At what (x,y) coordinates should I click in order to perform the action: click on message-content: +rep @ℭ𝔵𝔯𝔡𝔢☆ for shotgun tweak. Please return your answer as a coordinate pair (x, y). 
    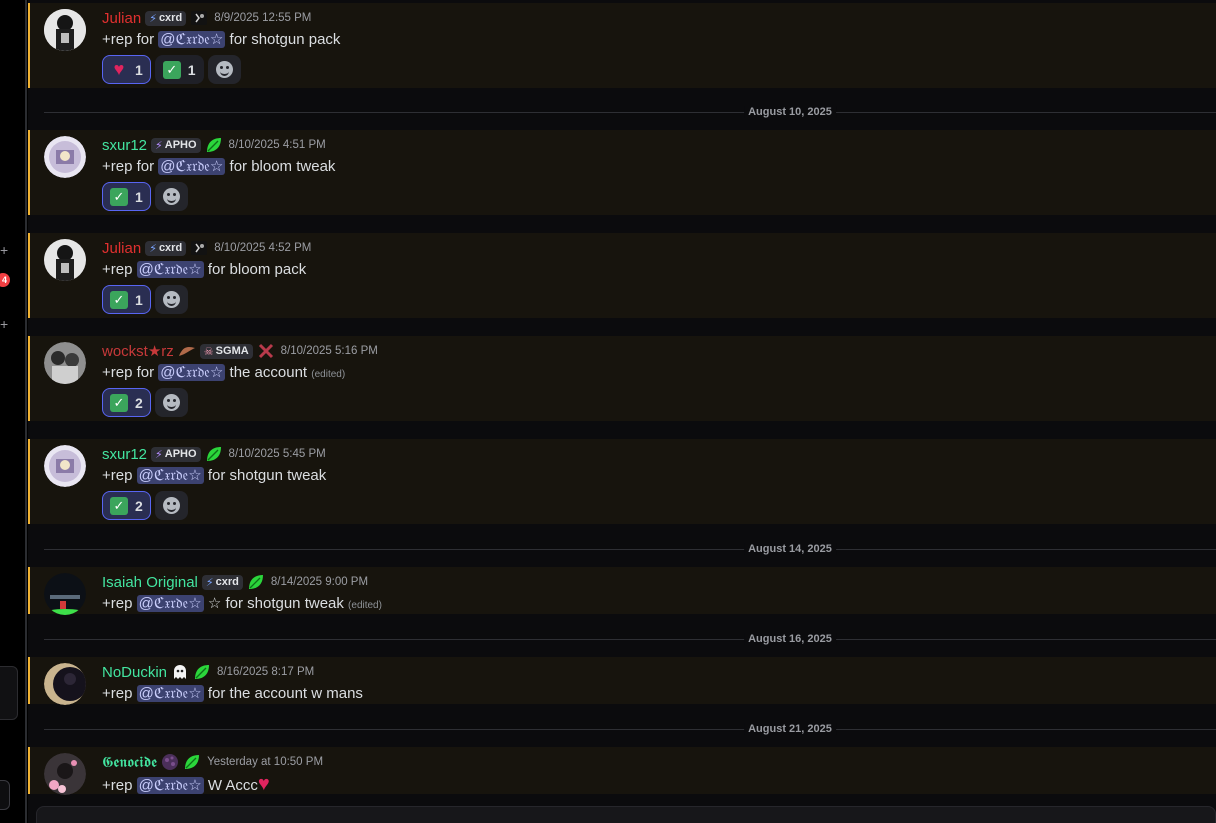
    Looking at the image, I should click on (214, 475).